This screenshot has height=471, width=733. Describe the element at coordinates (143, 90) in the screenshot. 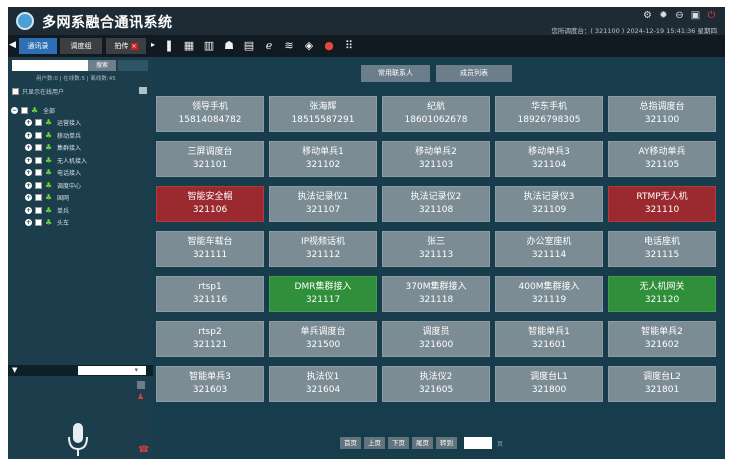

I see `list-view-icon` at that location.